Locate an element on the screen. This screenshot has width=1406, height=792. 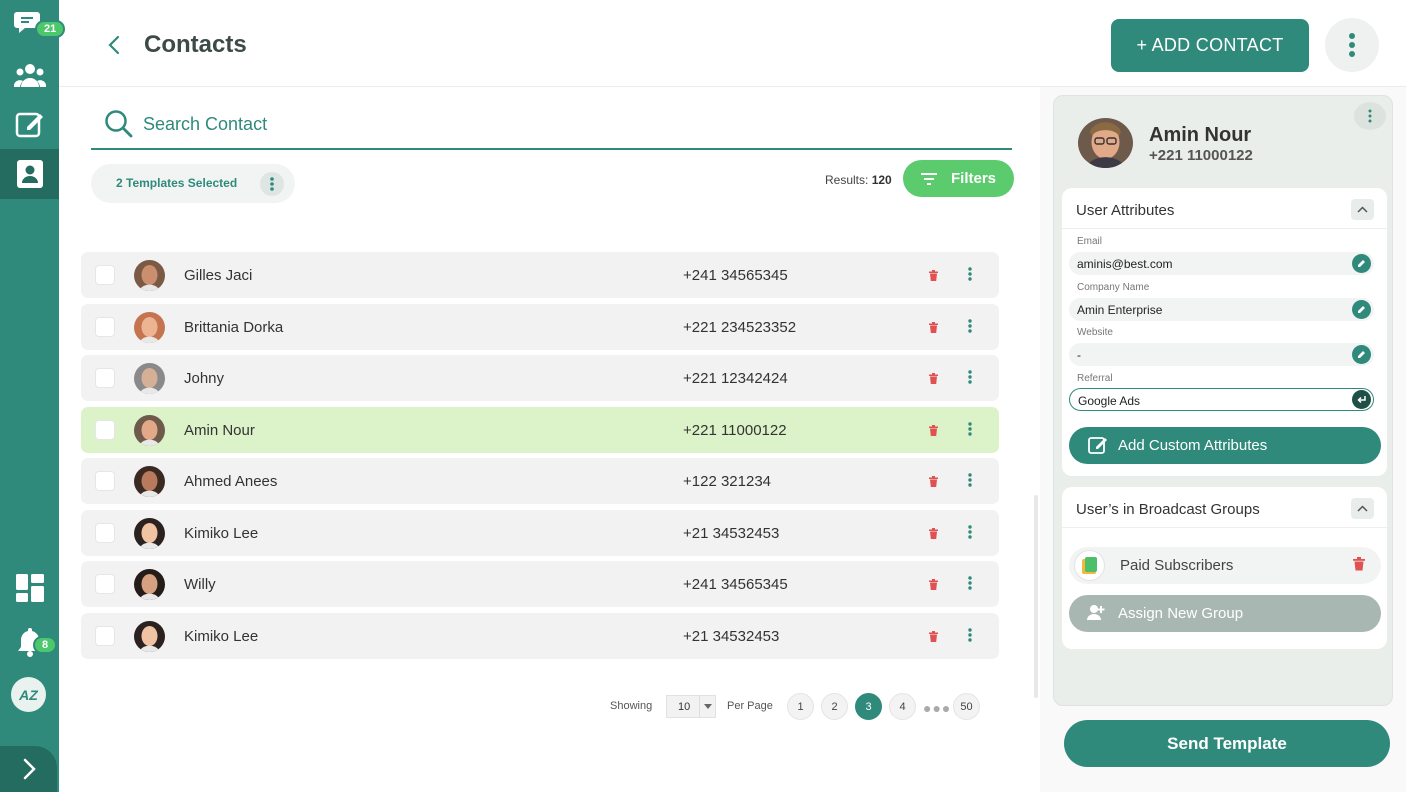
email-label: Email is located at coordinates (1090, 241).